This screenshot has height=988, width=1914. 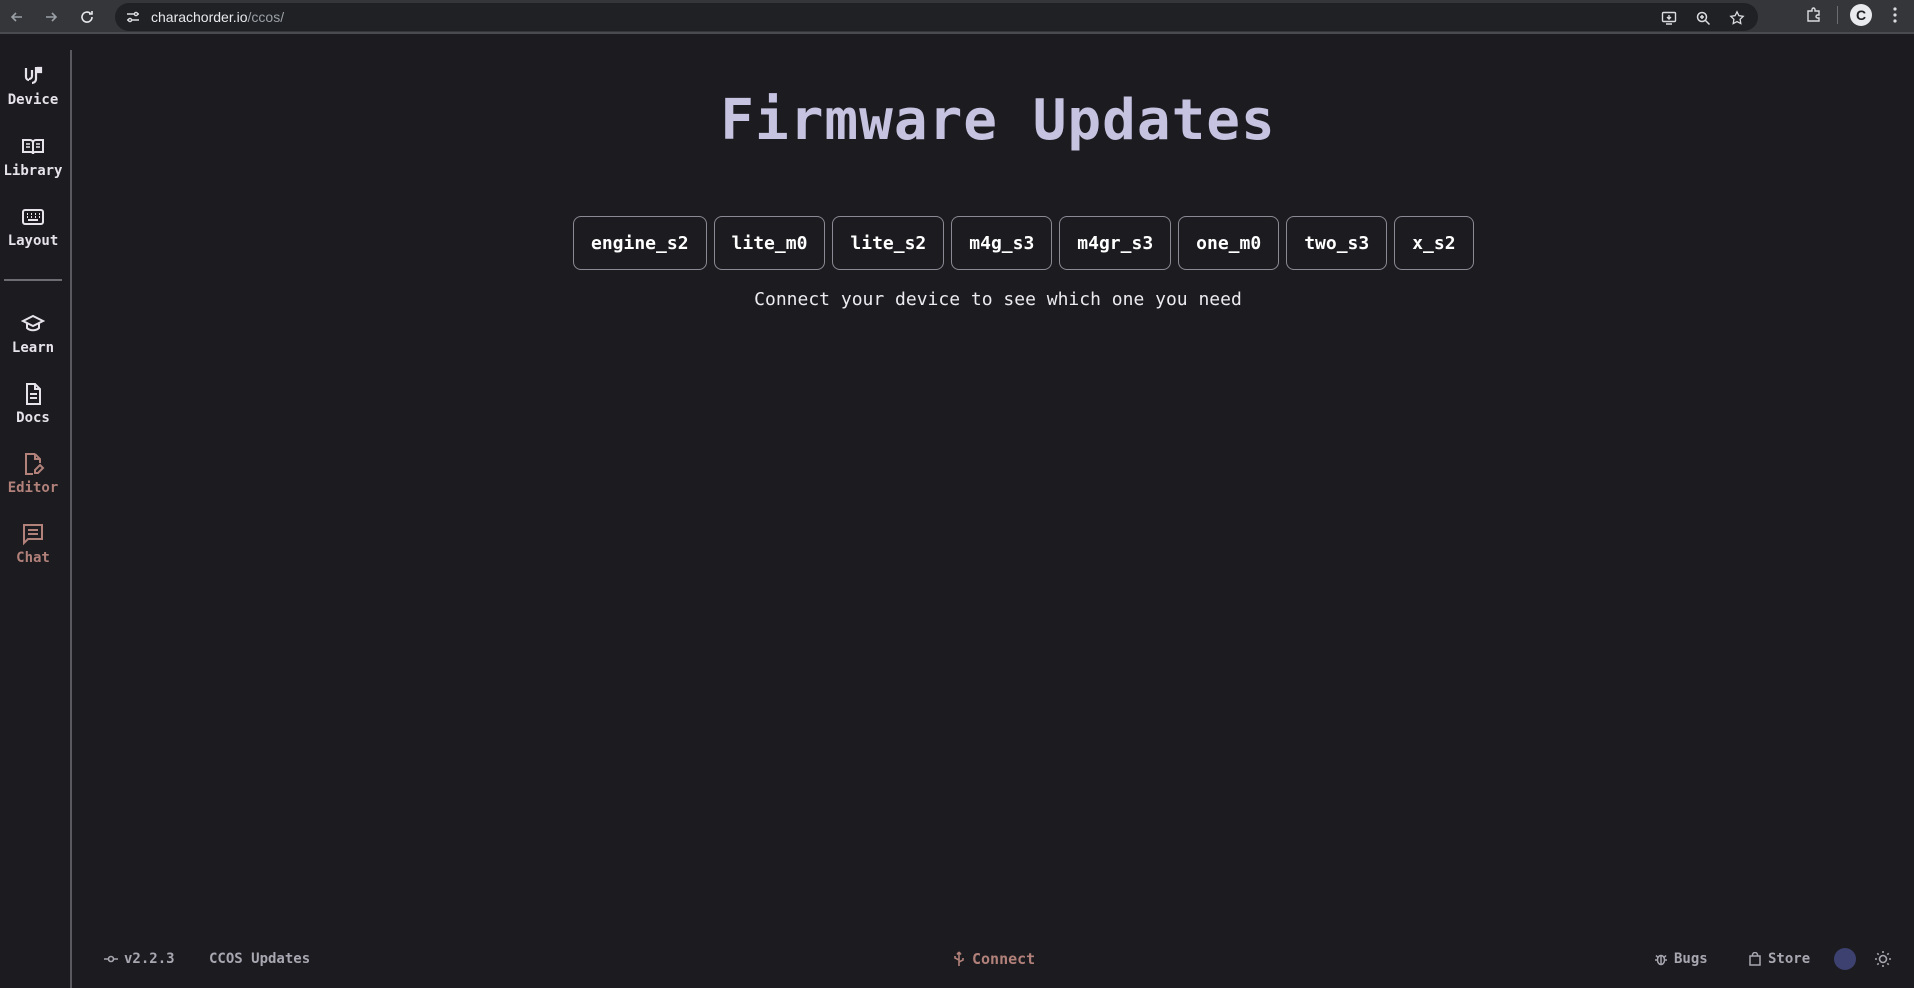 What do you see at coordinates (1895, 15) in the screenshot?
I see `kebab-menu-icon` at bounding box center [1895, 15].